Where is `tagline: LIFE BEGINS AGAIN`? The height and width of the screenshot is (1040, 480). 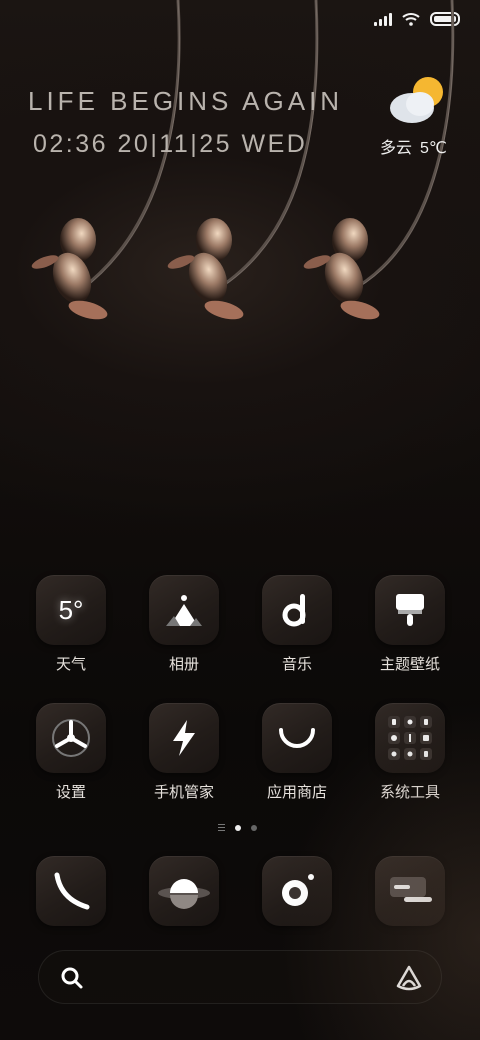
tagline: LIFE BEGINS AGAIN is located at coordinates (186, 101).